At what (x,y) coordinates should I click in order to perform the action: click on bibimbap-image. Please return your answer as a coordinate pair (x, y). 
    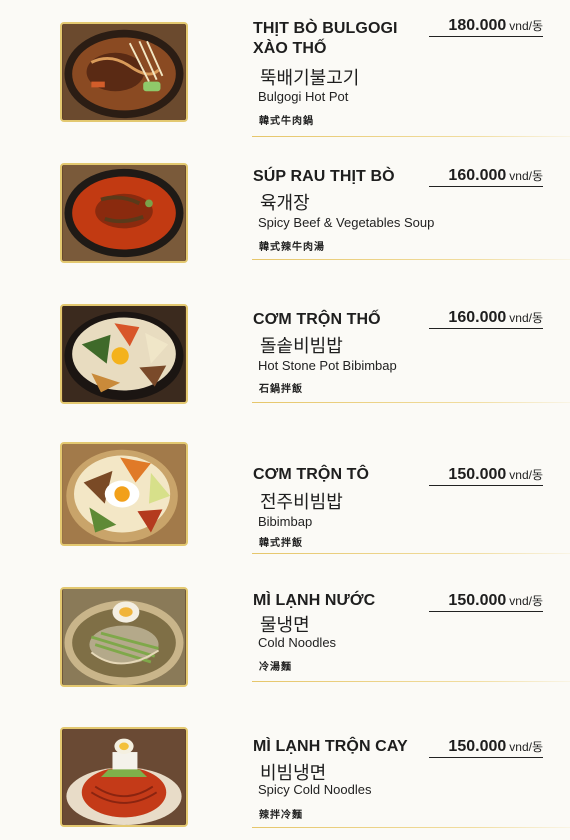
    Looking at the image, I should click on (124, 494).